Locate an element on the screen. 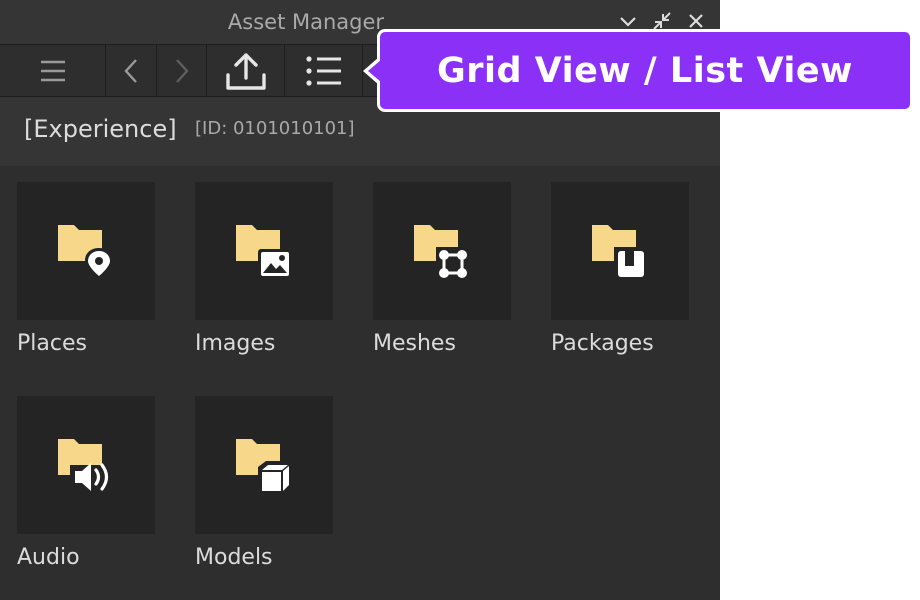  folder-tile-audio is located at coordinates (86, 465).